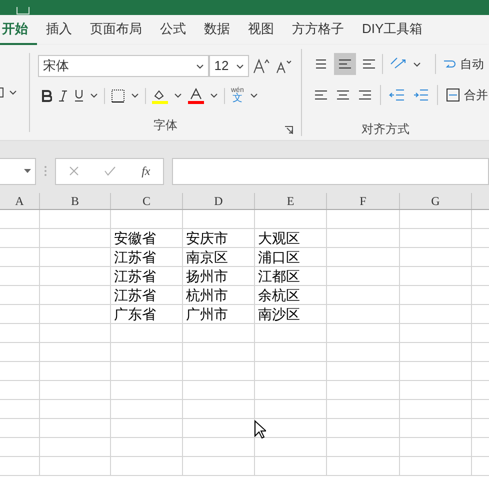  What do you see at coordinates (47, 96) in the screenshot?
I see `bold-icon` at bounding box center [47, 96].